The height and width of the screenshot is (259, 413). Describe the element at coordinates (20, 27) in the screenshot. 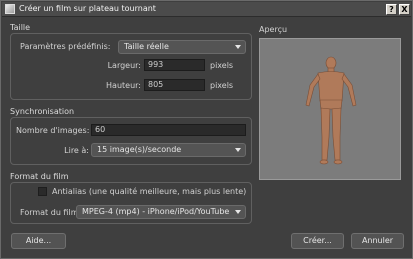

I see `group-title-taille: Taille` at that location.